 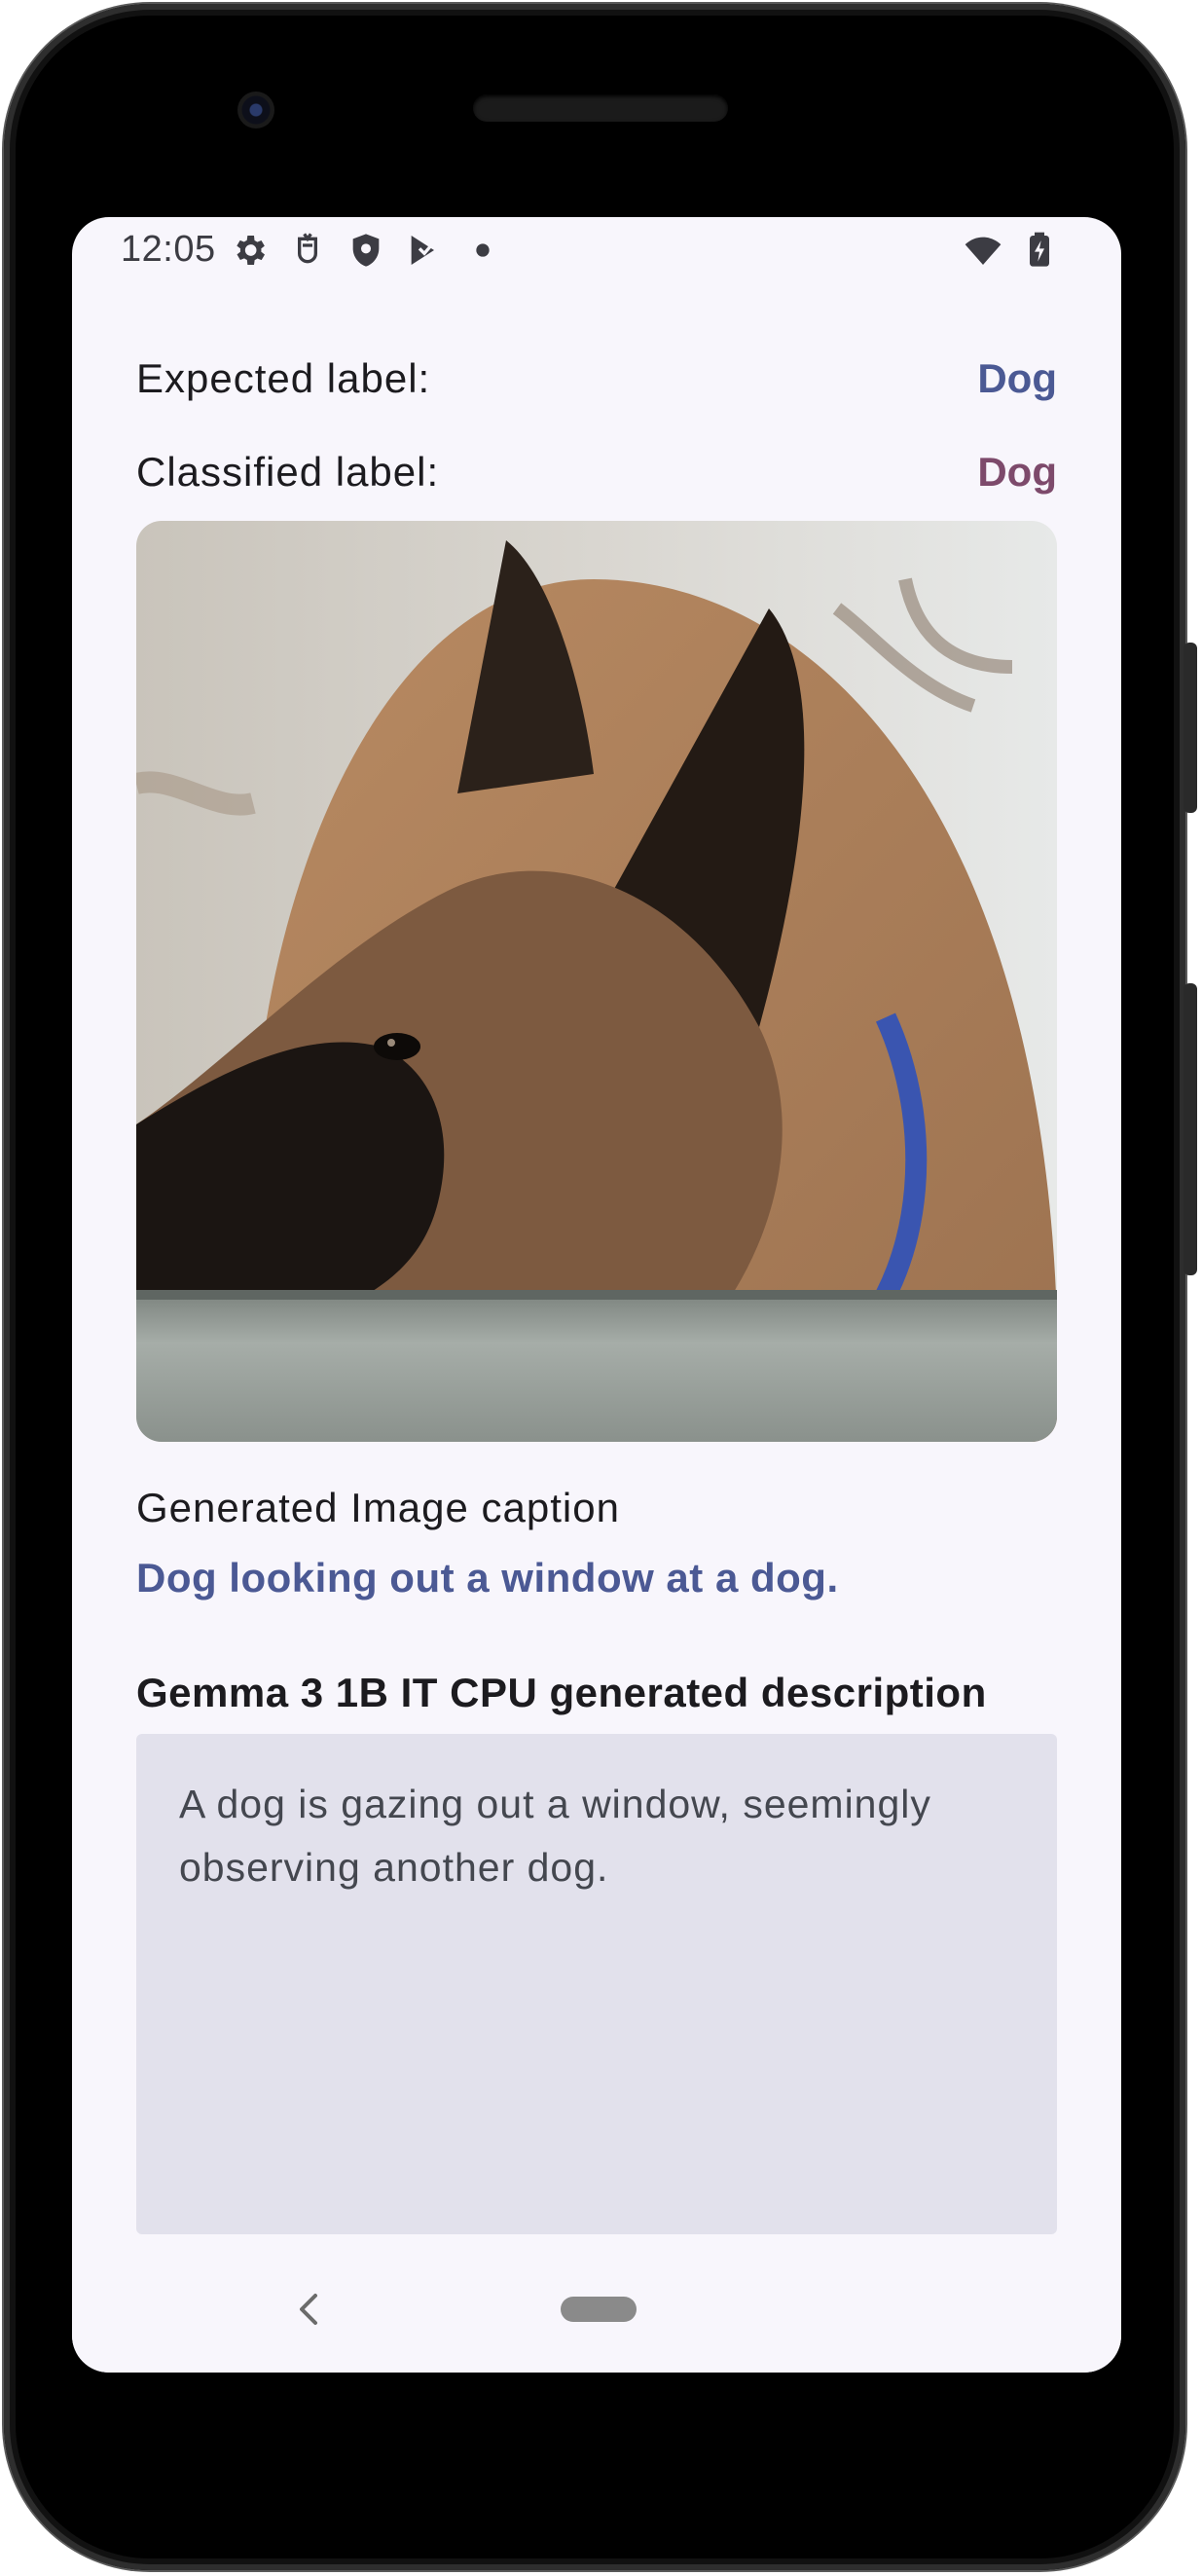 I want to click on expected-label-value: Dog, so click(x=1017, y=378).